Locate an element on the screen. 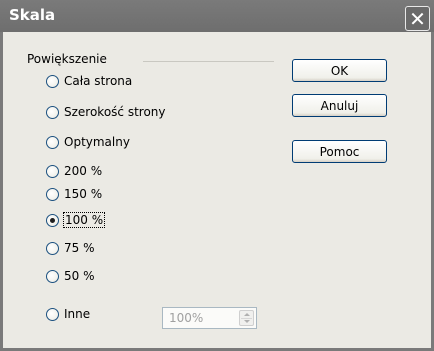  radio-page-width: Szerokość strony is located at coordinates (106, 112).